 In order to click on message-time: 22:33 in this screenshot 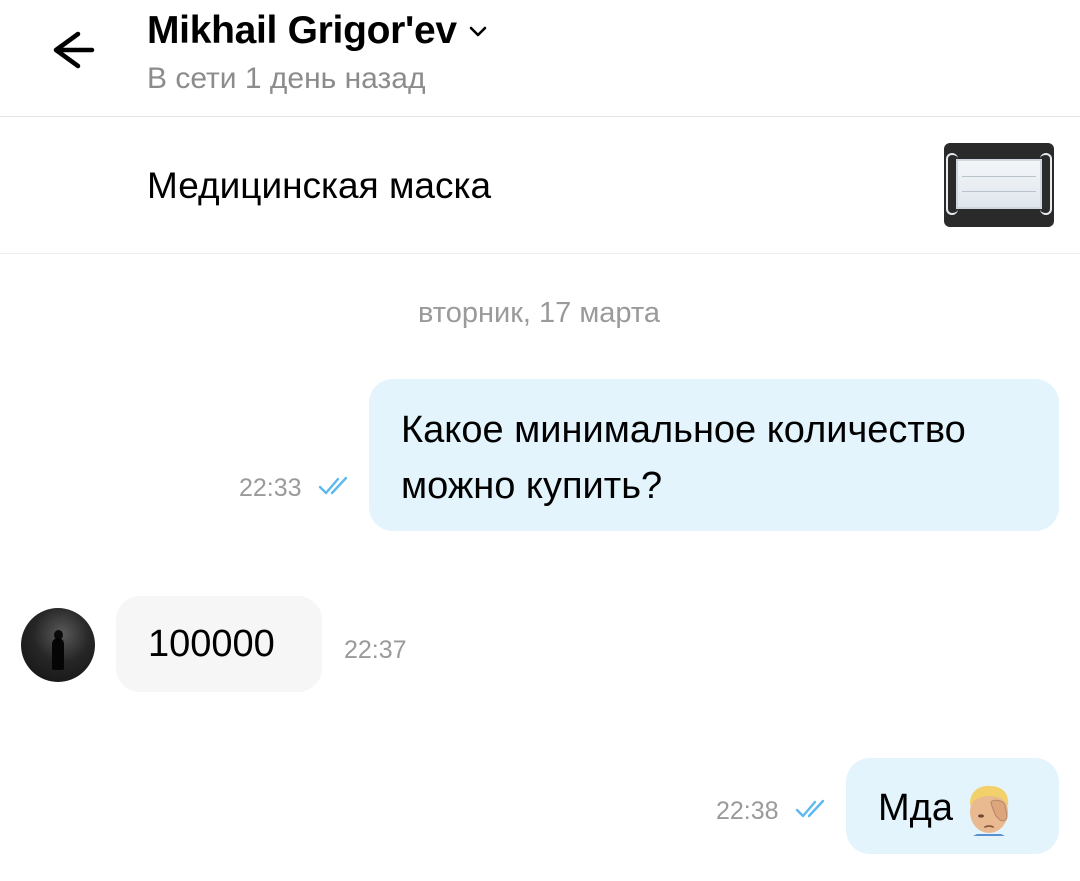, I will do `click(270, 488)`.